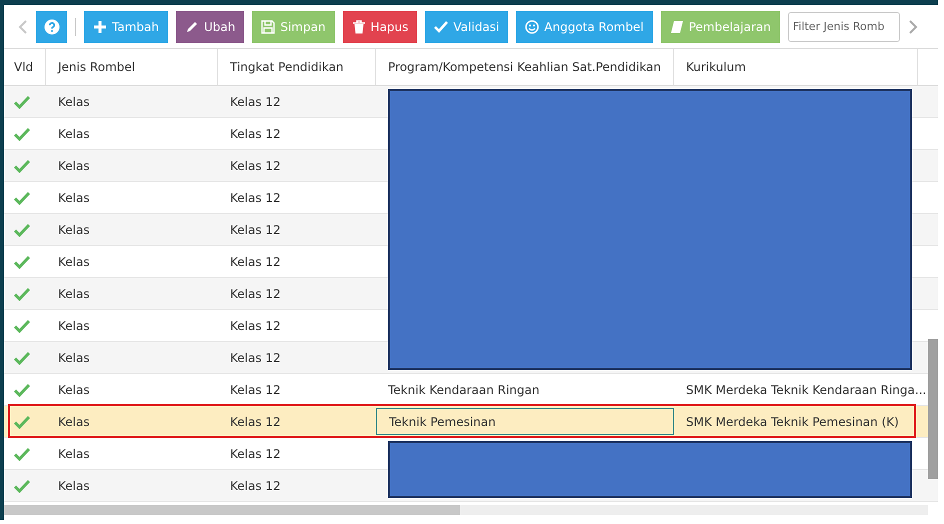 This screenshot has width=944, height=524. What do you see at coordinates (126, 26) in the screenshot?
I see `toolbar-button: Tambah` at bounding box center [126, 26].